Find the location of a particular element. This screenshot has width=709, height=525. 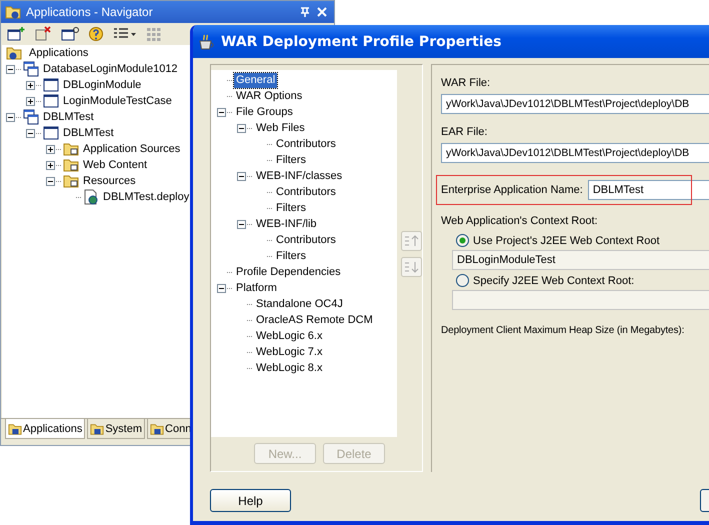

tree-item: Applications is located at coordinates (59, 53).